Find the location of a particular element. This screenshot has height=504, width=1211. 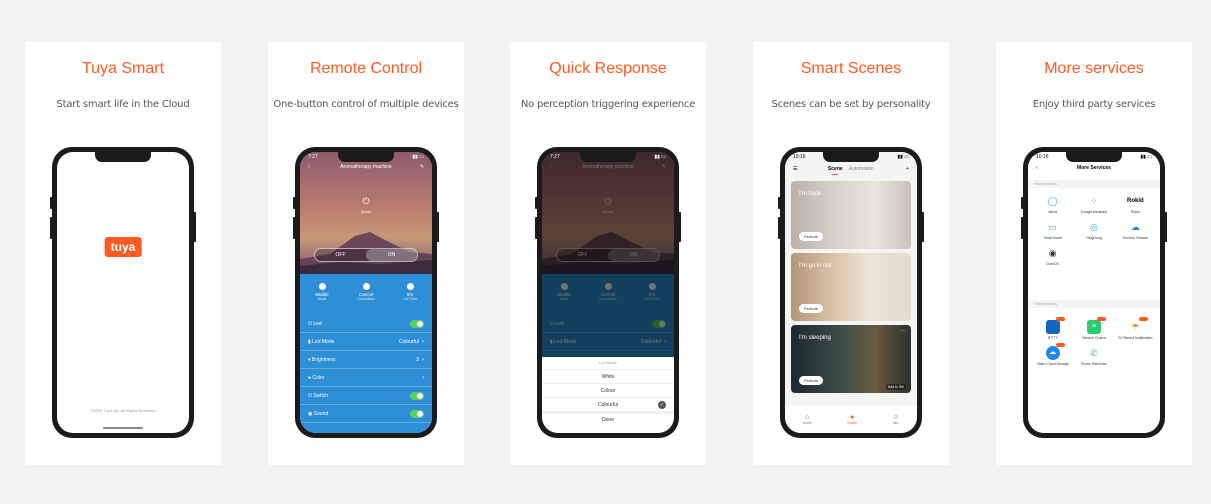

rokid-icon: Rokid is located at coordinates (1135, 201).